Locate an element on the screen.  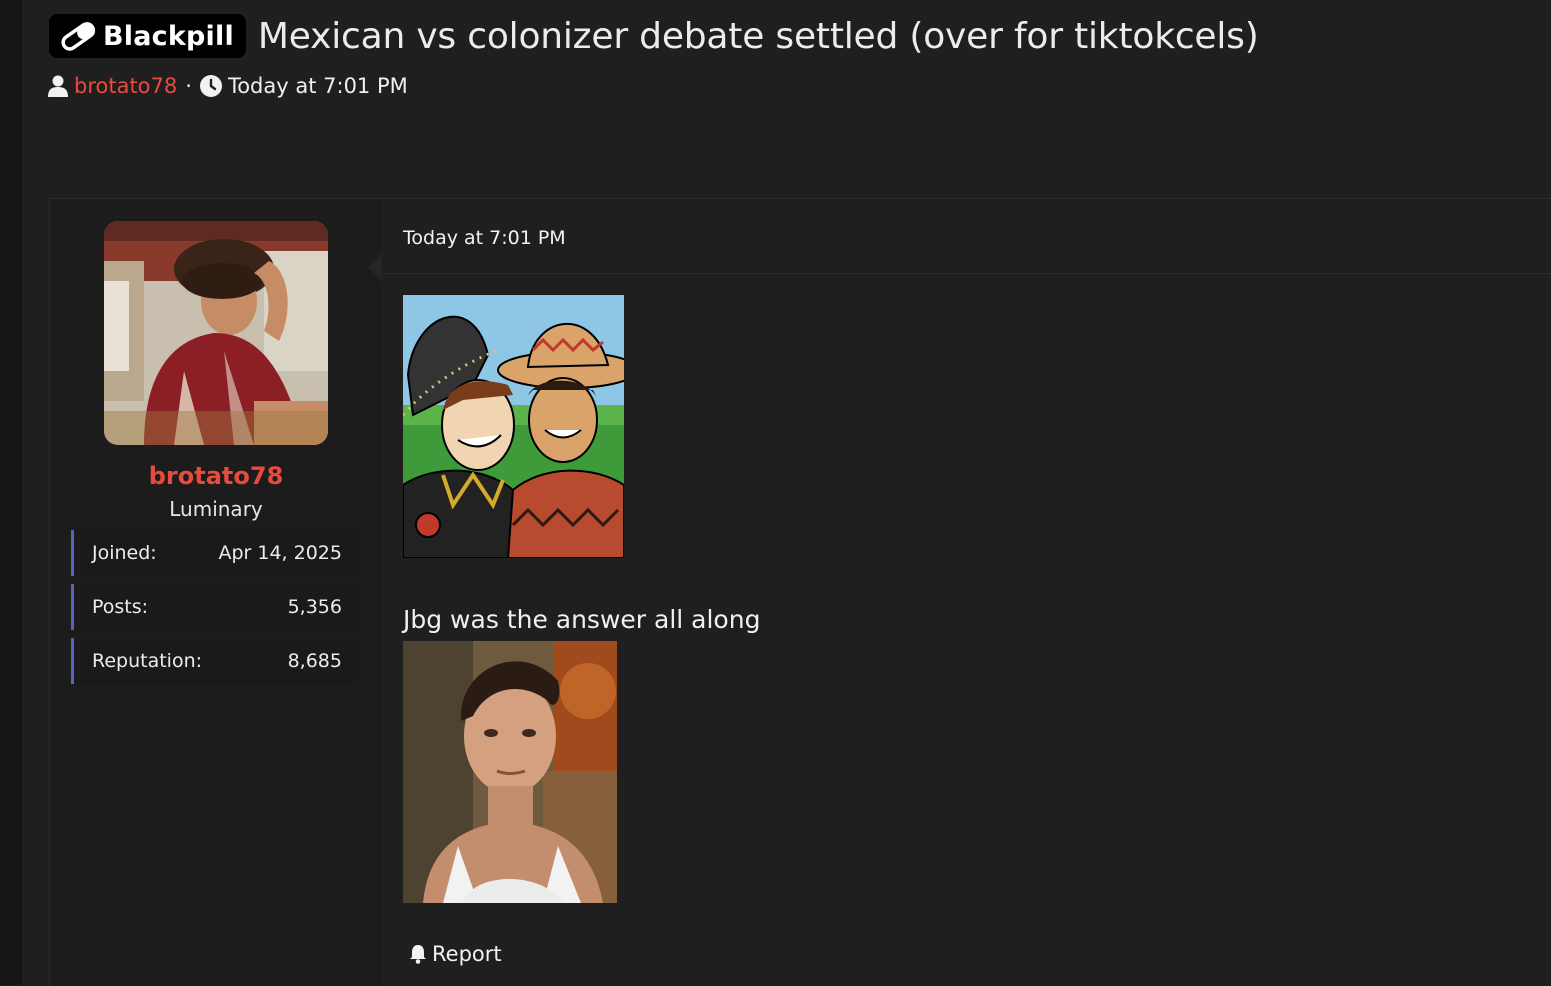
stat-label: Joined: is located at coordinates (124, 553).